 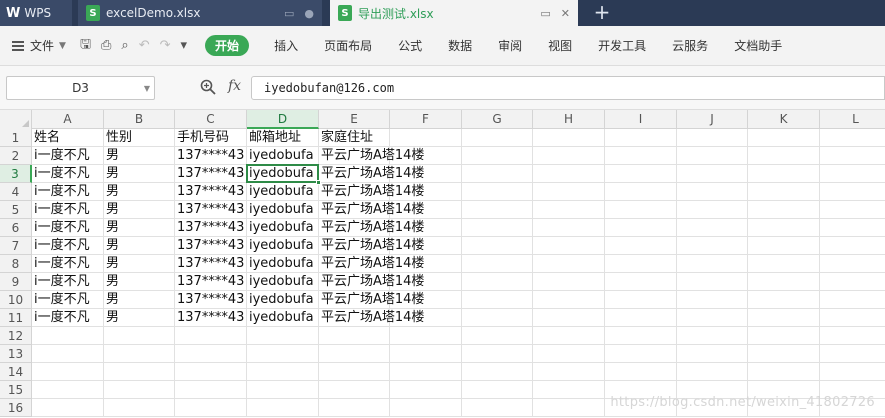 I want to click on cell-g8, so click(x=497, y=264).